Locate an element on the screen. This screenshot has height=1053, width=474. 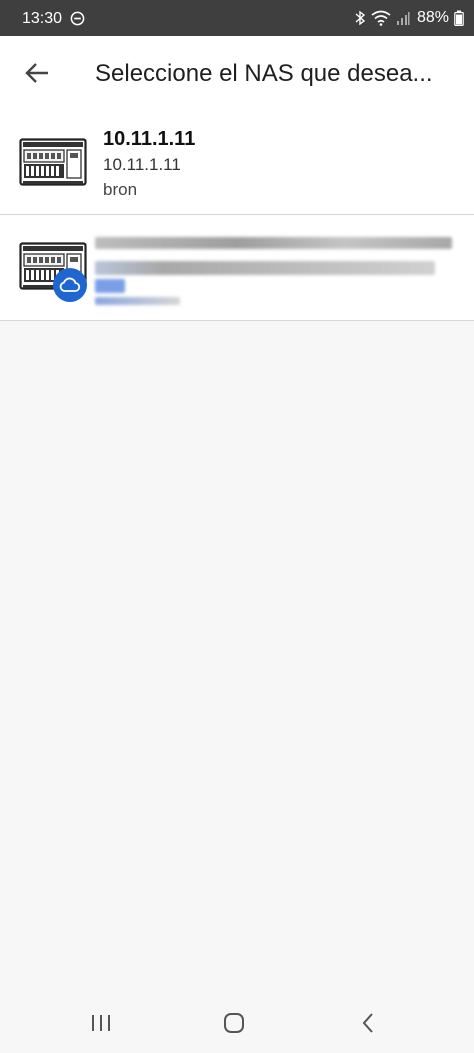
obscured-name is located at coordinates (273, 243).